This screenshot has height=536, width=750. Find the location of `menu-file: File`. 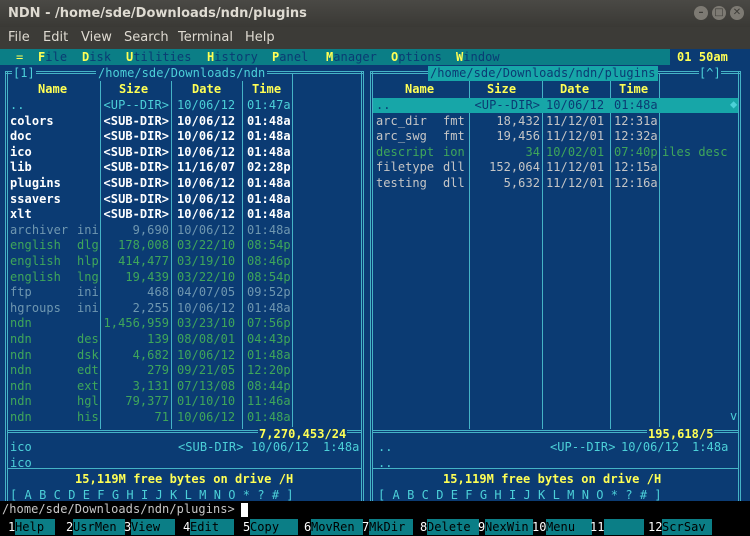

menu-file: File is located at coordinates (19, 37).